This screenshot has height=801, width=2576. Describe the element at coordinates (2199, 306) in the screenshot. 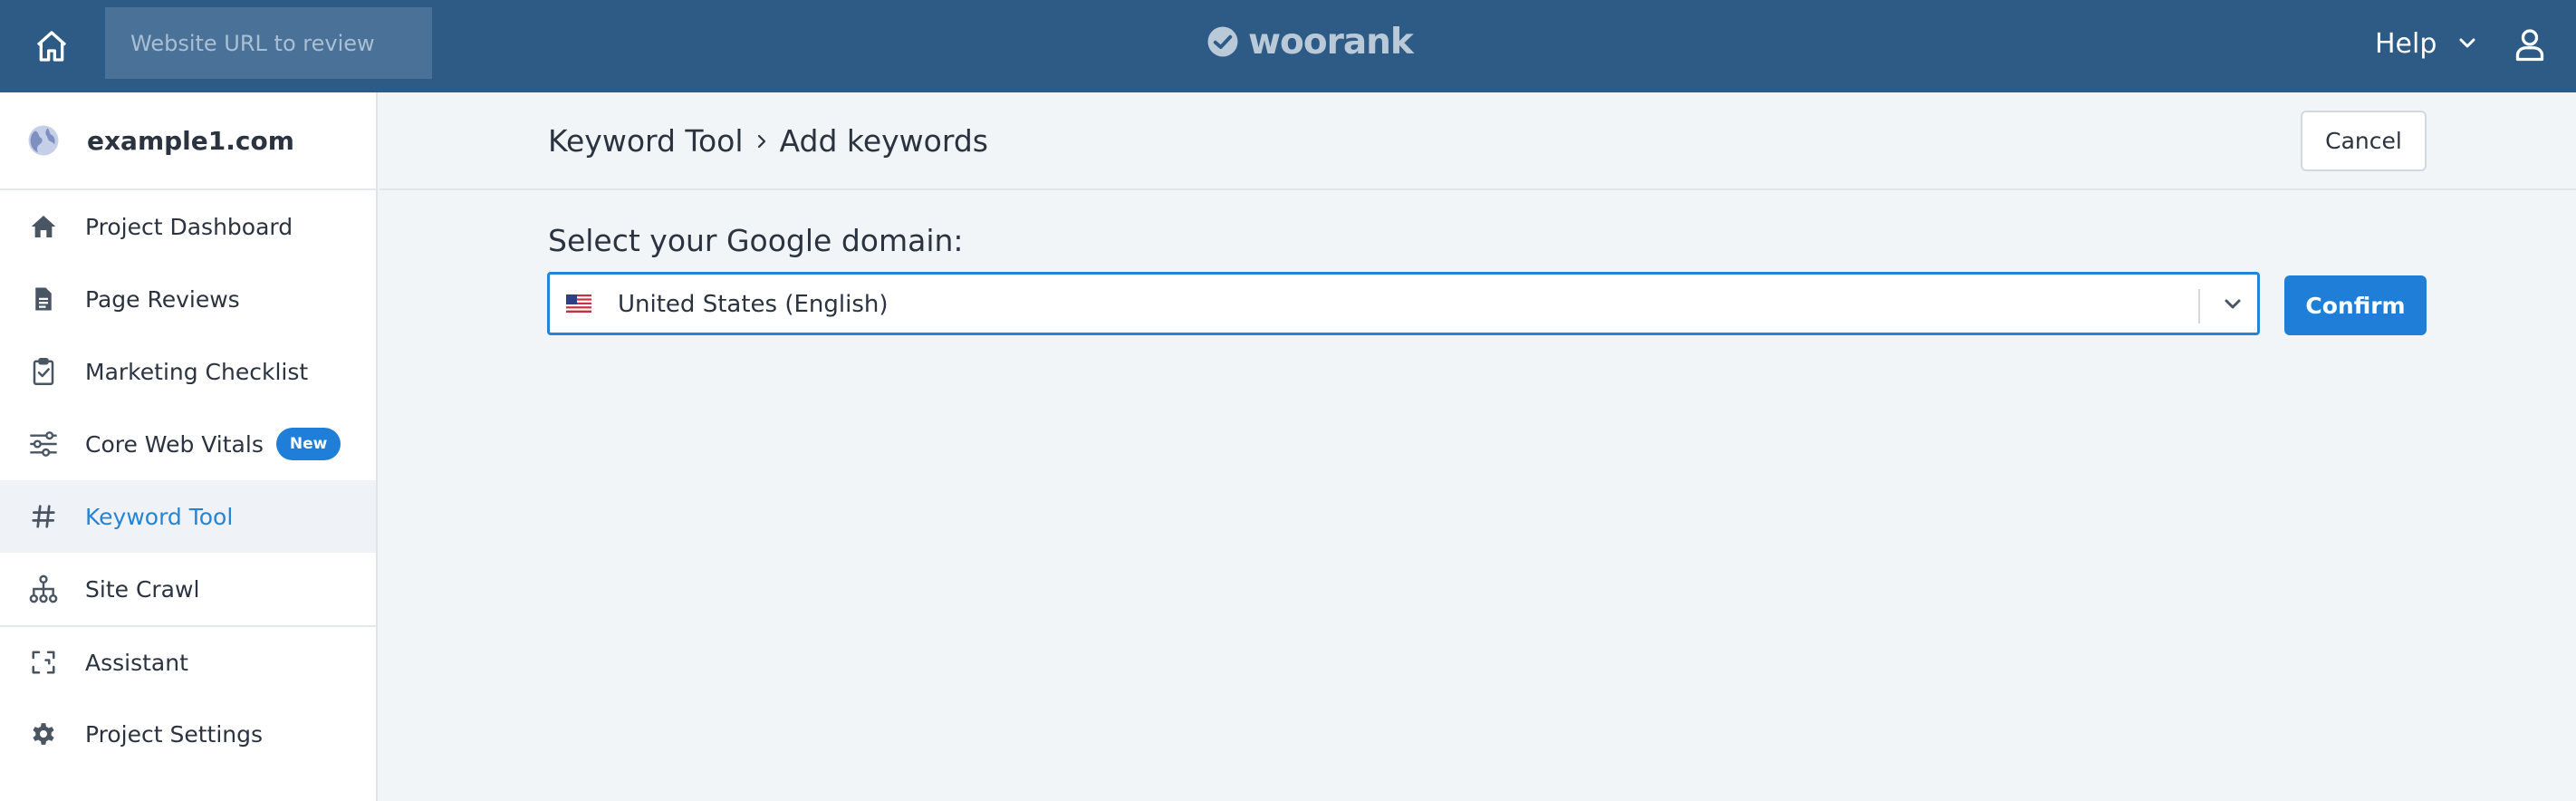

I see `select-divider` at that location.